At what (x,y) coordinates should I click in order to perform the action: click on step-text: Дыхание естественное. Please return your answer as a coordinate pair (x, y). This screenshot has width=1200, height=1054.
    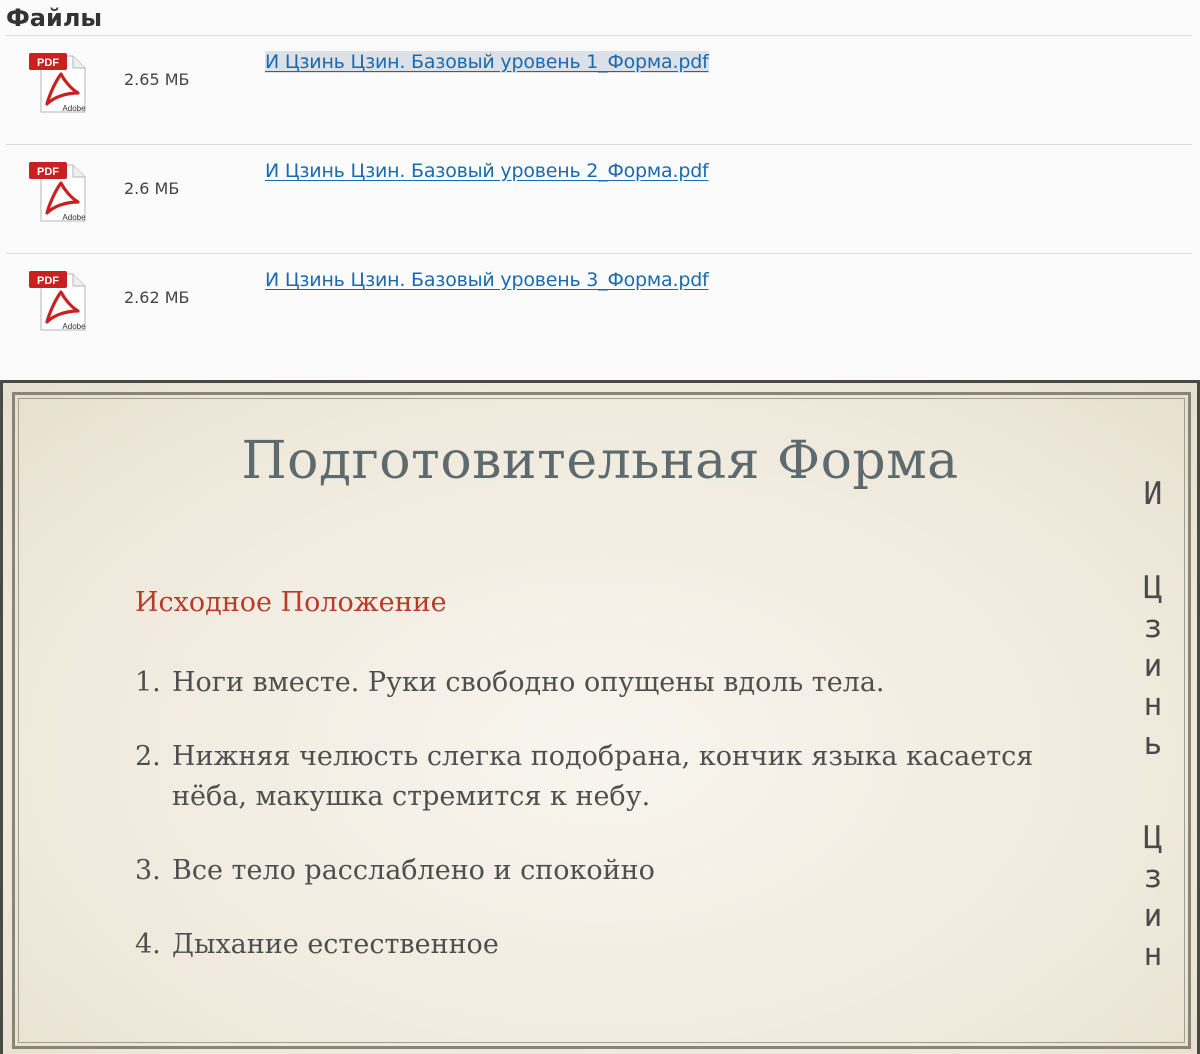
    Looking at the image, I should click on (335, 944).